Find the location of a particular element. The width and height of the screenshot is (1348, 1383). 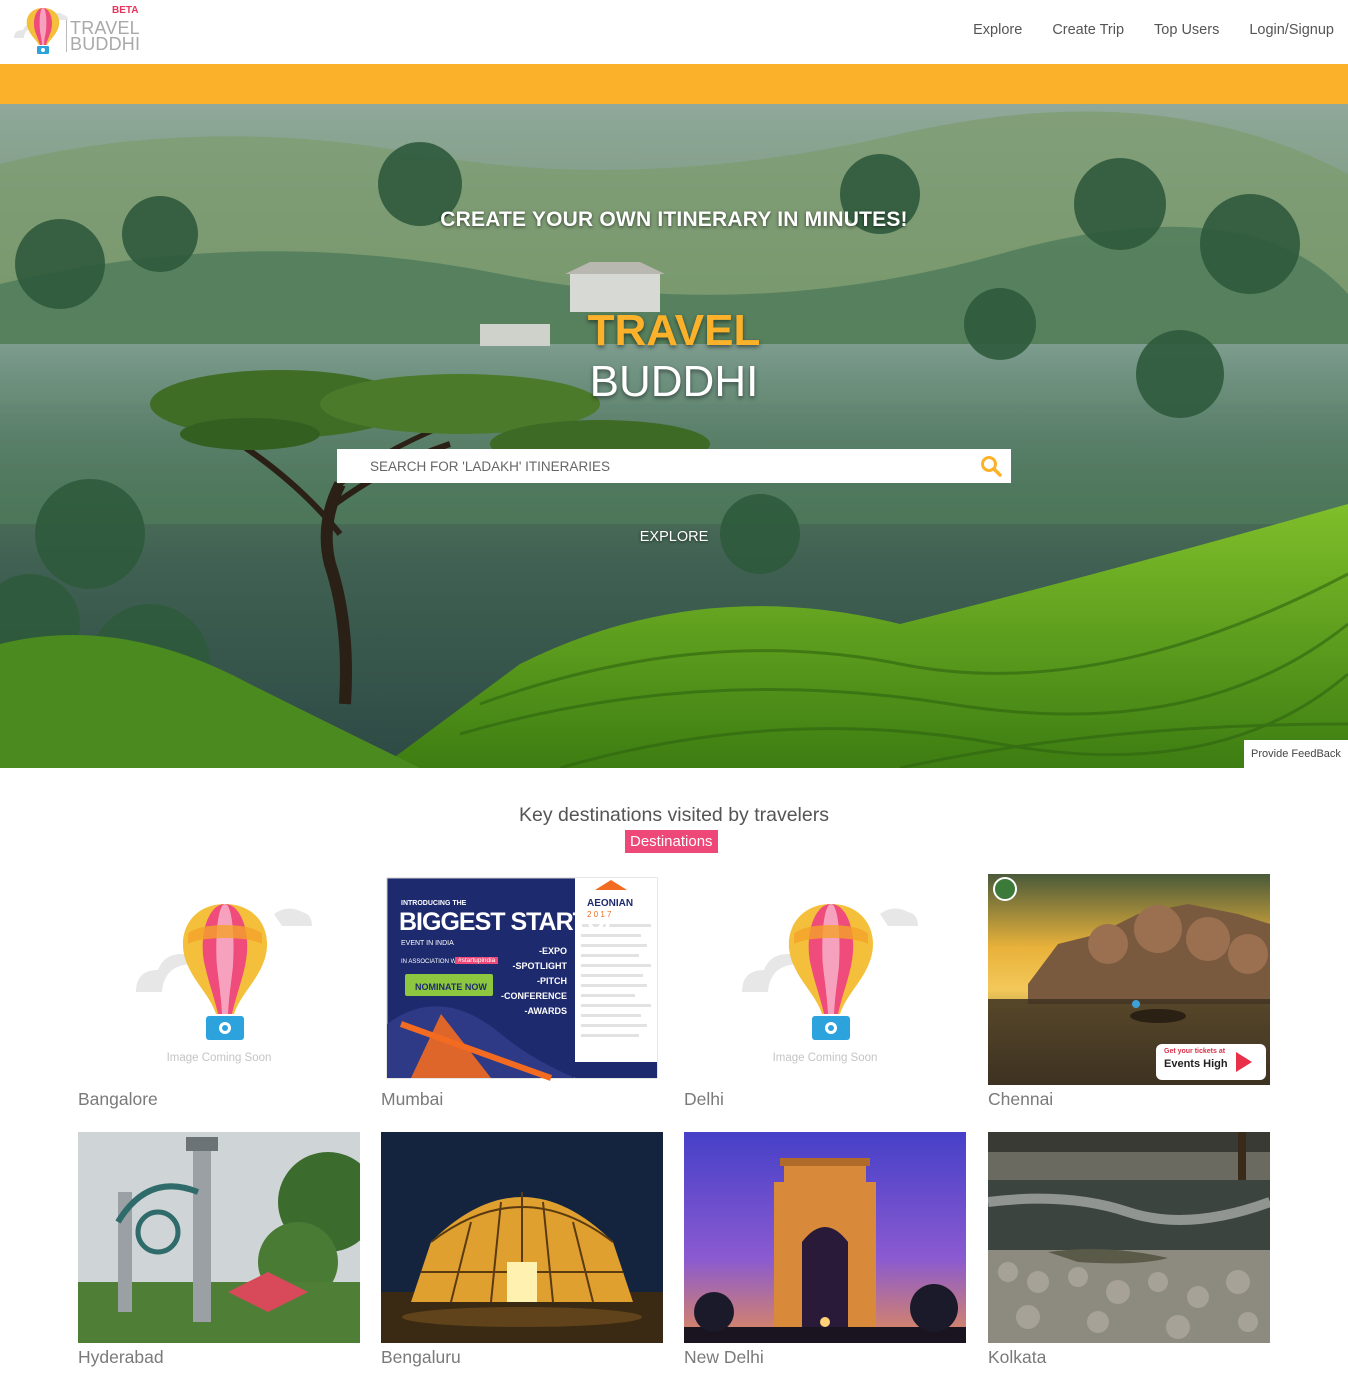

poster-cta: NOMINATE NOW is located at coordinates (451, 987).